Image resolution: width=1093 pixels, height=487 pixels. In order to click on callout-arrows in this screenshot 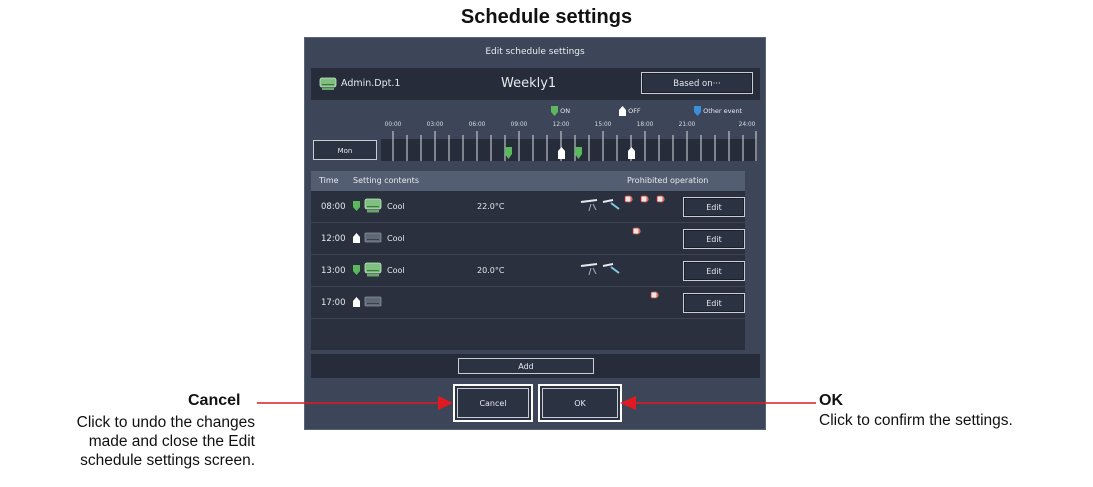, I will do `click(536, 403)`.